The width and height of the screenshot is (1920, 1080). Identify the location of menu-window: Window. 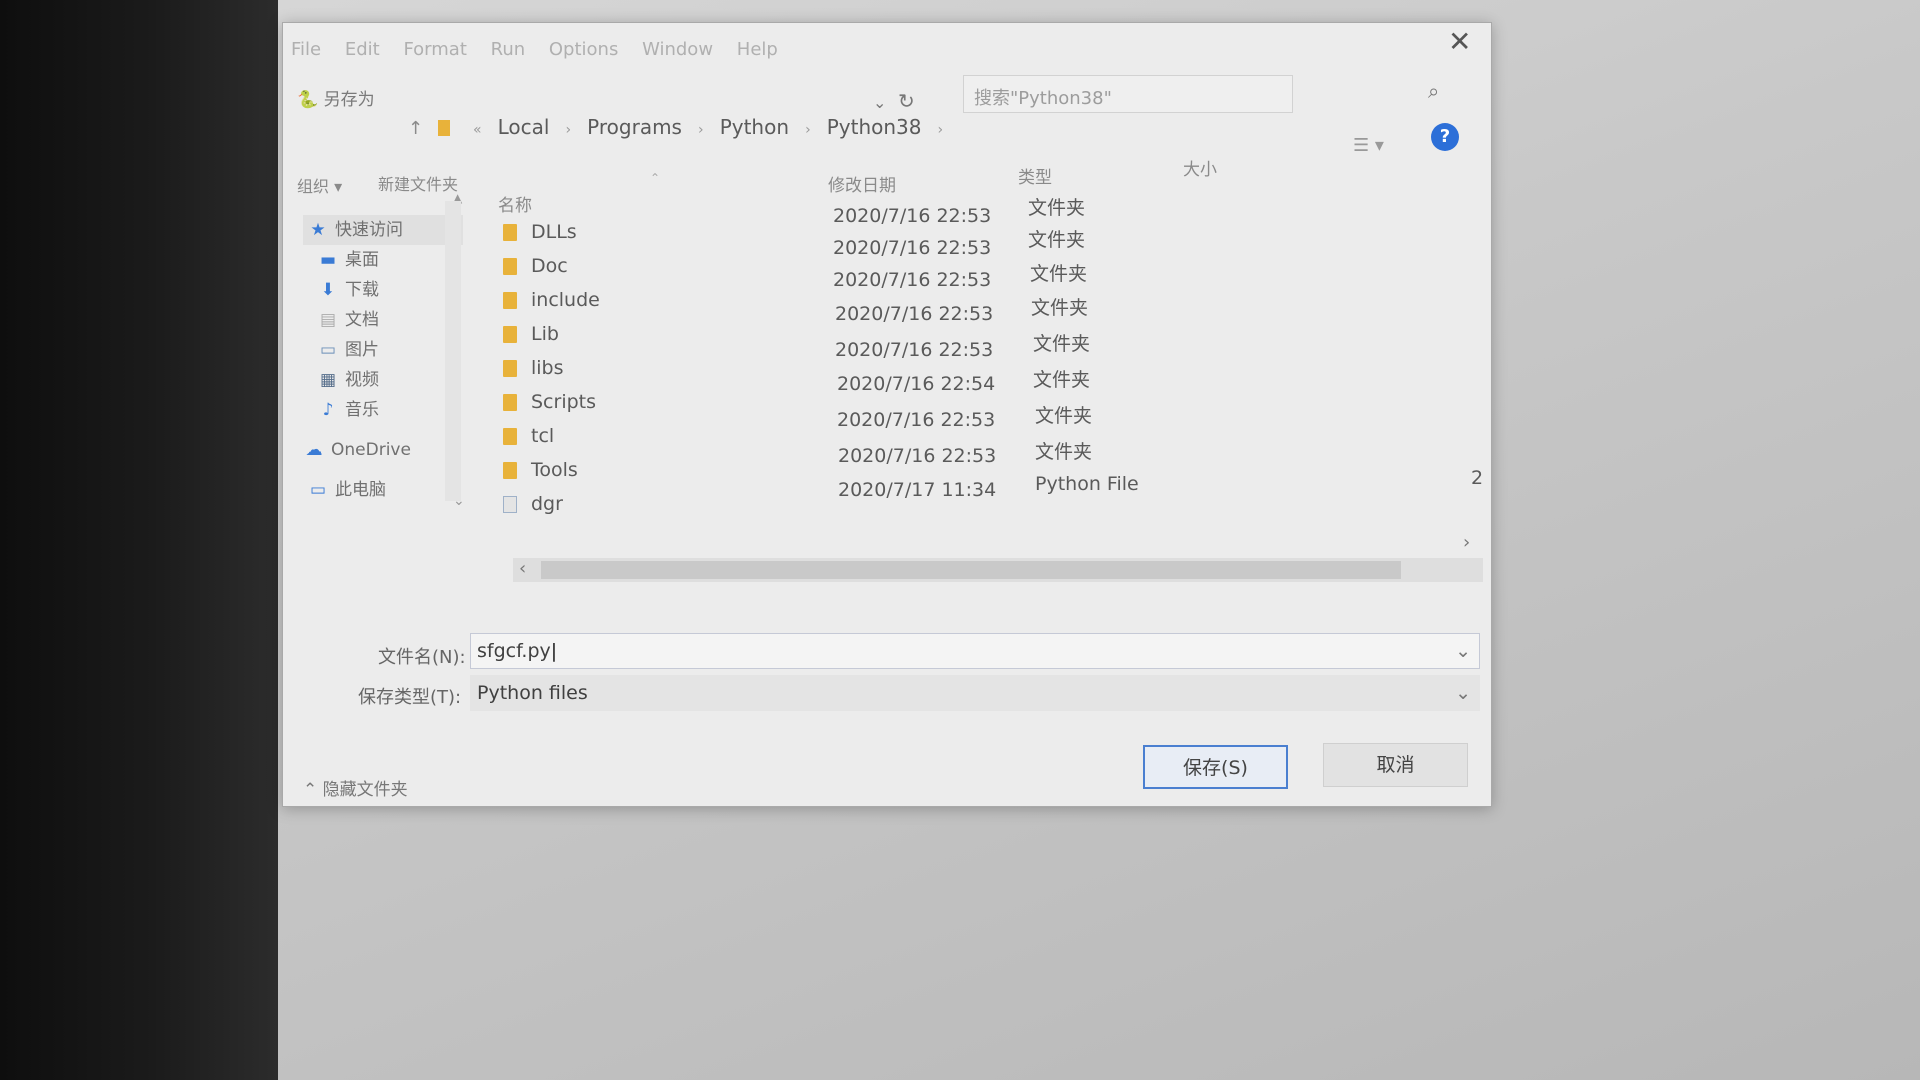
(677, 49).